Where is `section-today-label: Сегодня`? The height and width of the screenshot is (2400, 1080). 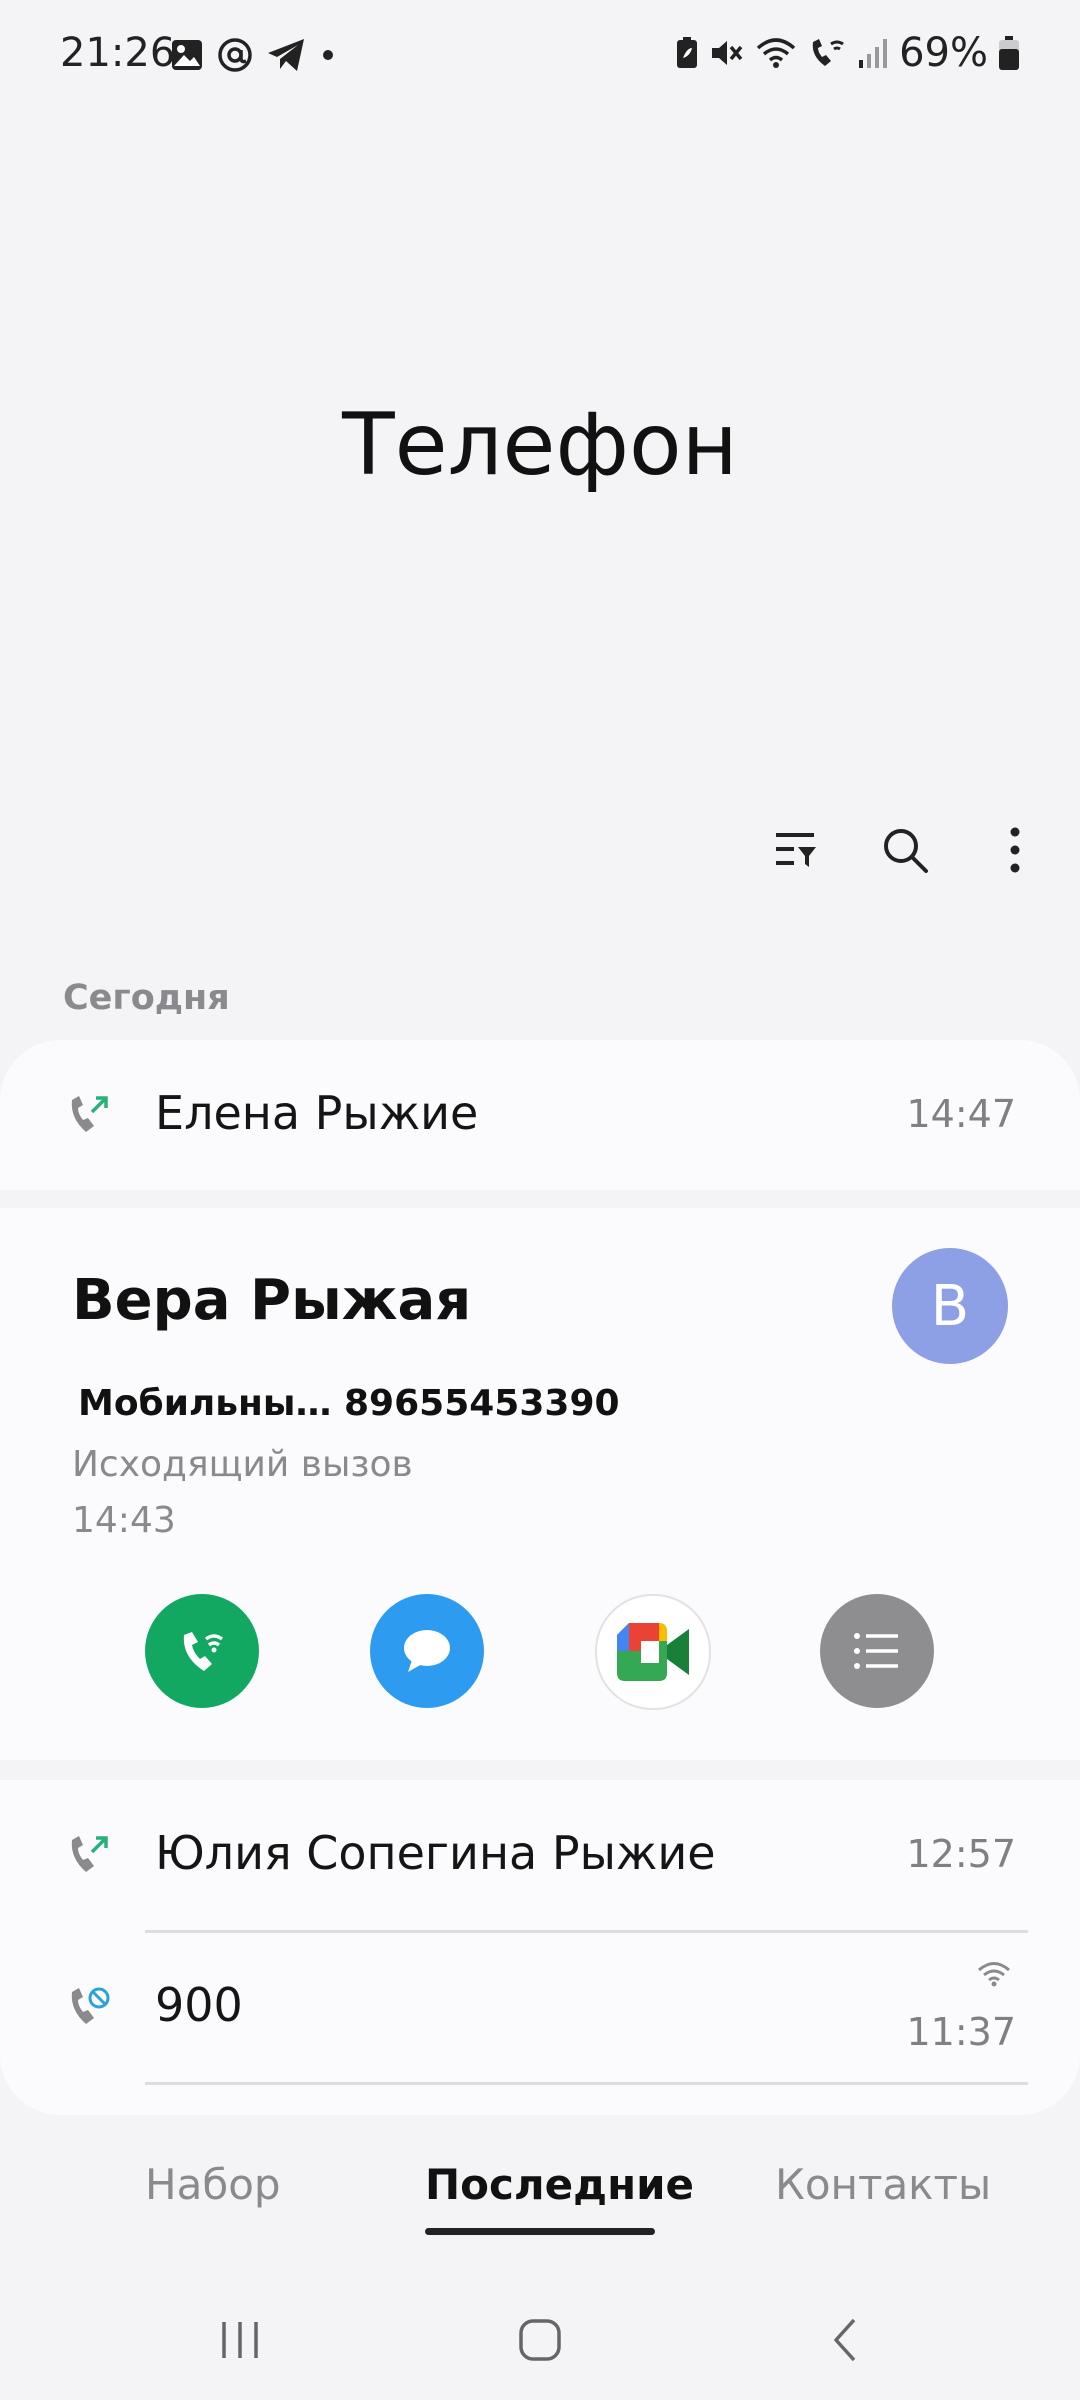 section-today-label: Сегодня is located at coordinates (146, 998).